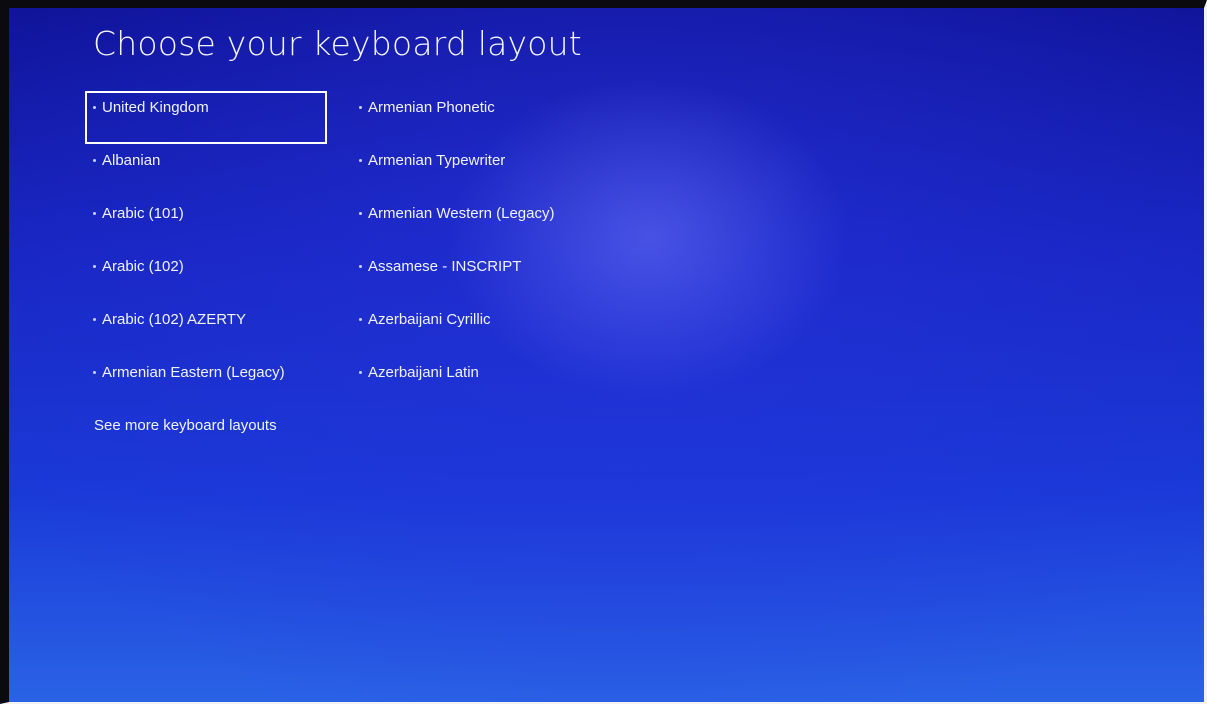 The height and width of the screenshot is (704, 1207). I want to click on layout-option-azerbaijani-latin: Azerbaijani Latin, so click(476, 382).